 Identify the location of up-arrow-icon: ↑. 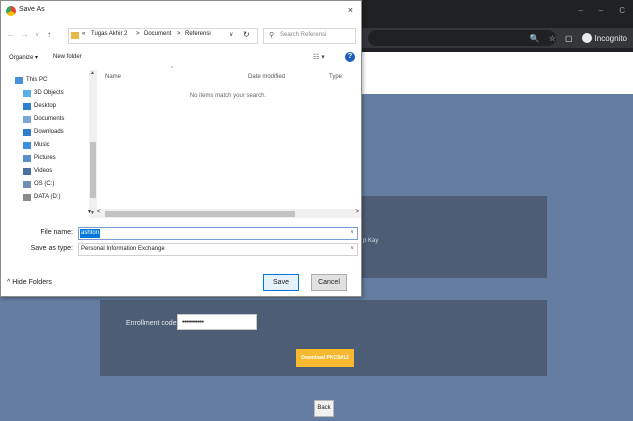
(49, 34).